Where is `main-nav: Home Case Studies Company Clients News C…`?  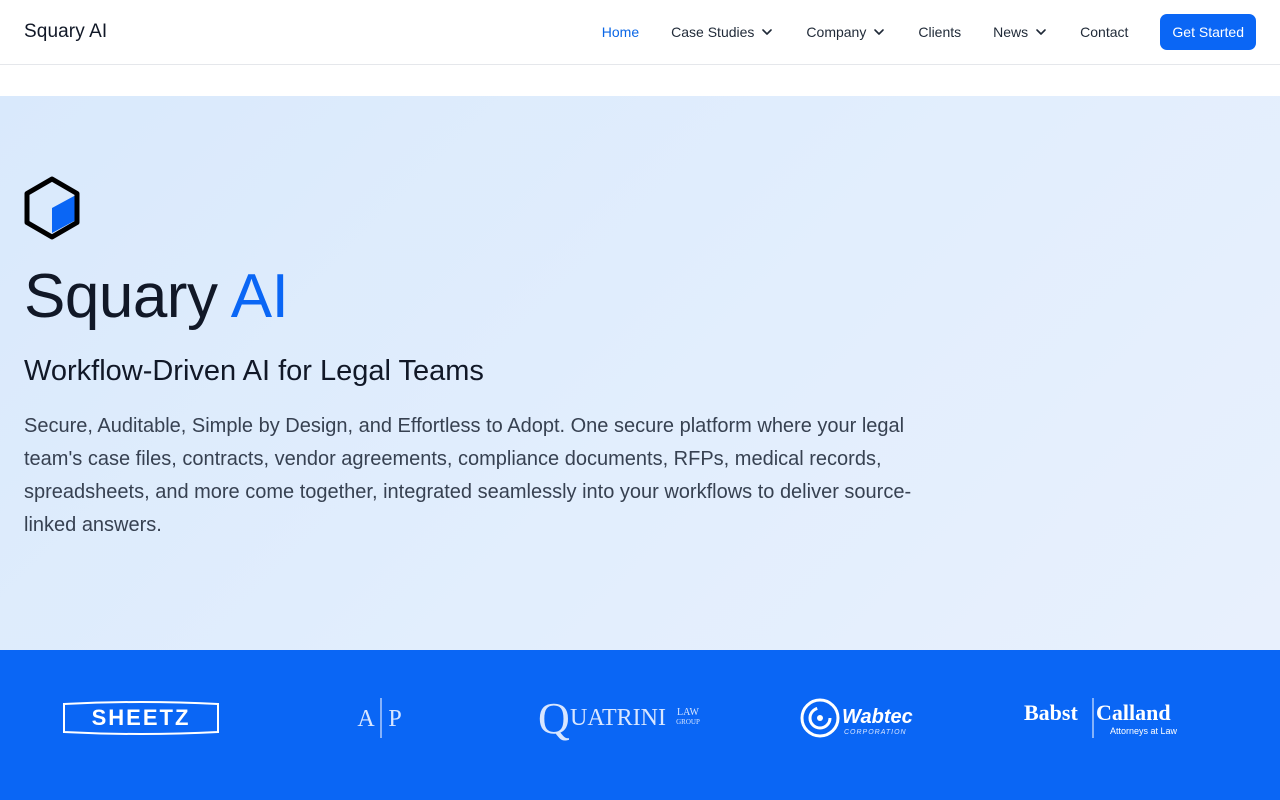
main-nav: Home Case Studies Company Clients News C… is located at coordinates (913, 32).